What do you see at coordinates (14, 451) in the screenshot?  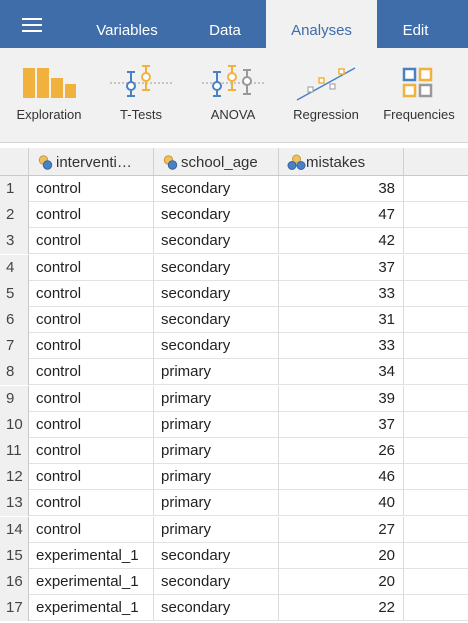 I see `row-number-cell: 11` at bounding box center [14, 451].